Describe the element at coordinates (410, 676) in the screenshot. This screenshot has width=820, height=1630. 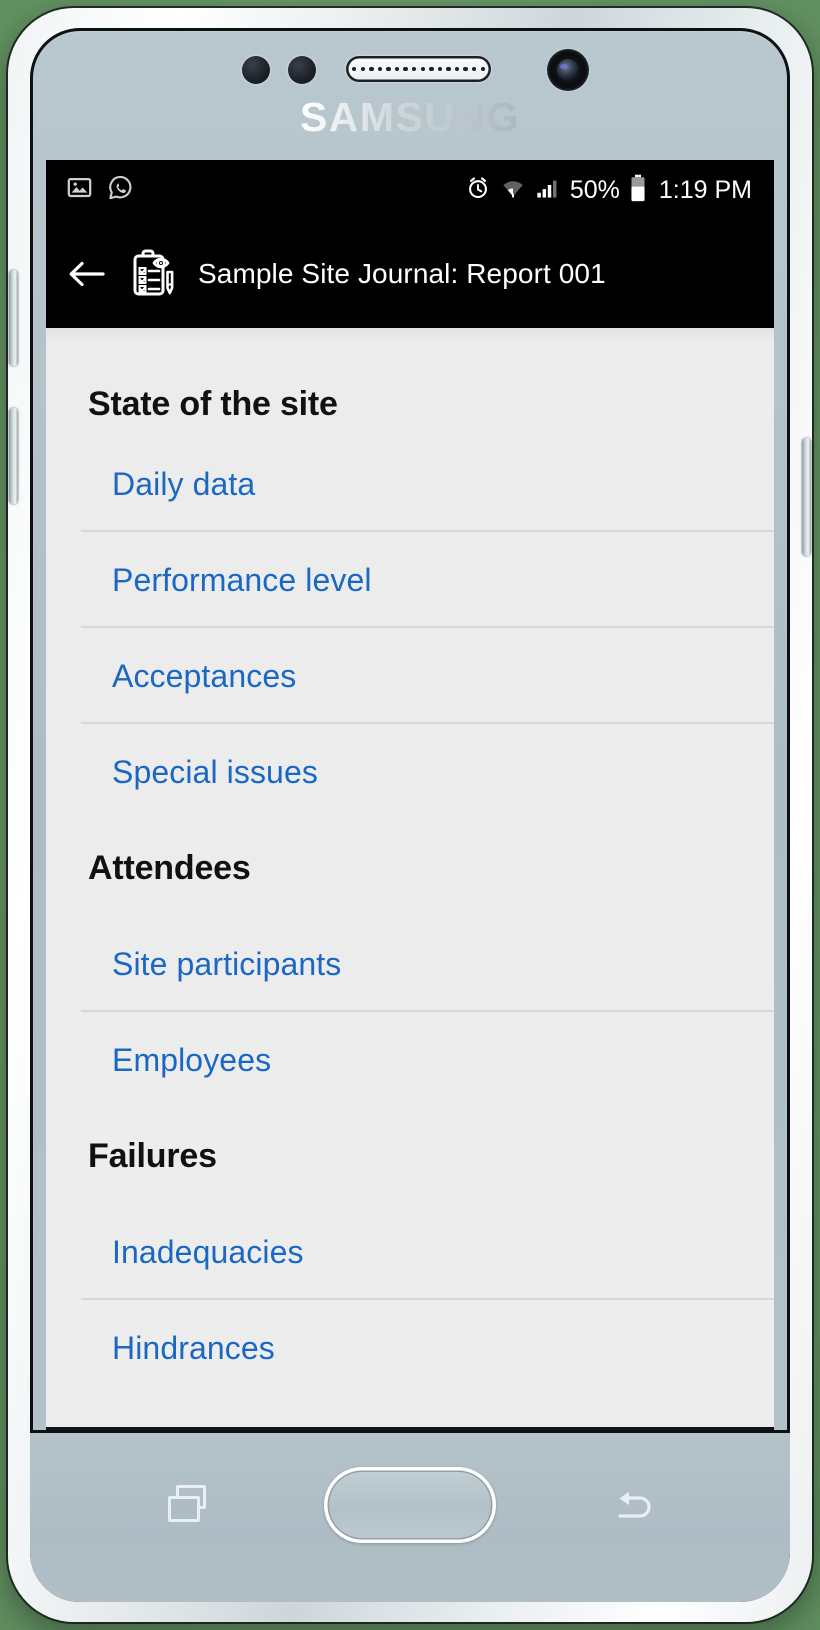
I see `list-item-acceptances: Acceptances` at that location.